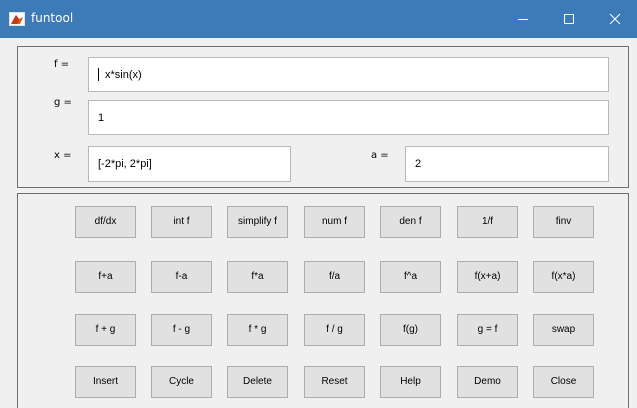 This screenshot has height=408, width=637. I want to click on minimize-icon, so click(523, 19).